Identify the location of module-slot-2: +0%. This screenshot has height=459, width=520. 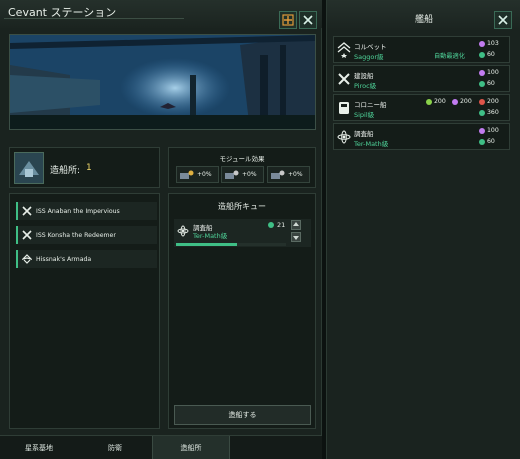
(242, 174).